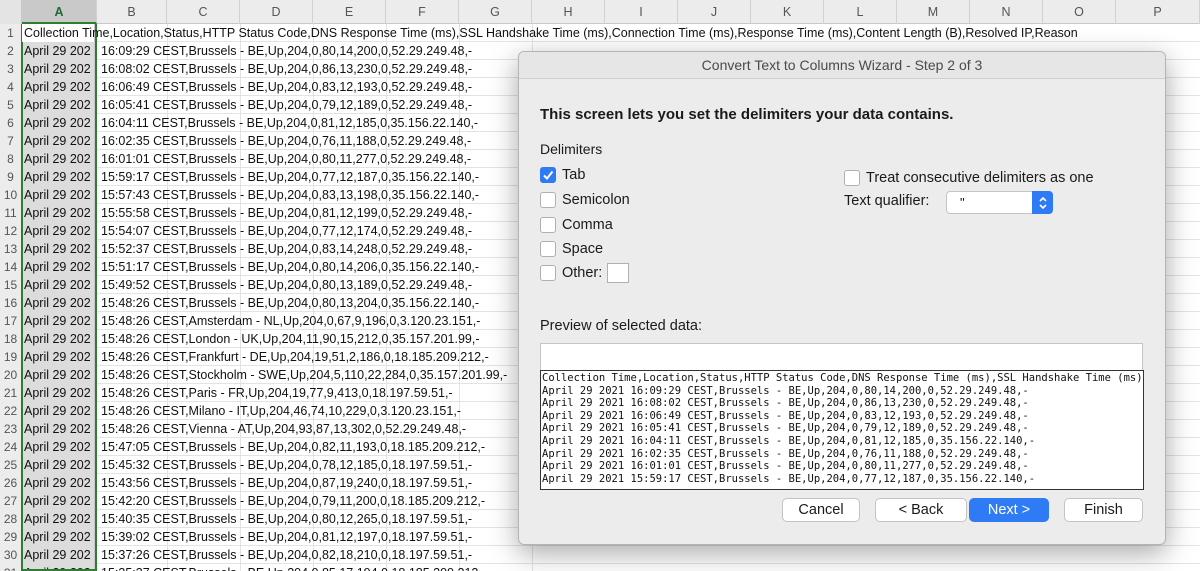 The image size is (1200, 571). What do you see at coordinates (11, 321) in the screenshot?
I see `row-number: 17` at bounding box center [11, 321].